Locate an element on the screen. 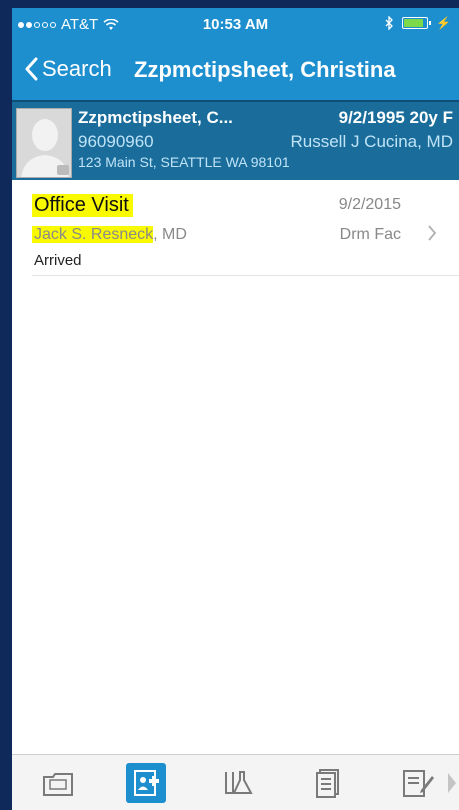 The image size is (459, 810). patient-address: 123 Main St, SEATTLE WA 98101 is located at coordinates (184, 162).